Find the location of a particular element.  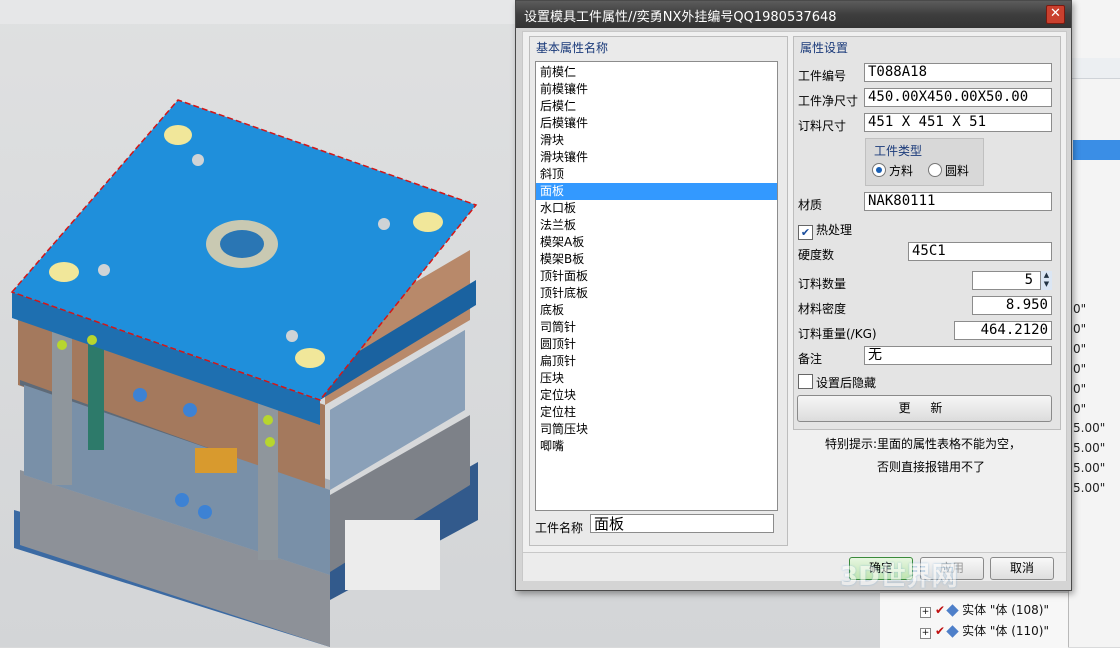

list-item: 定位块 is located at coordinates (656, 395).